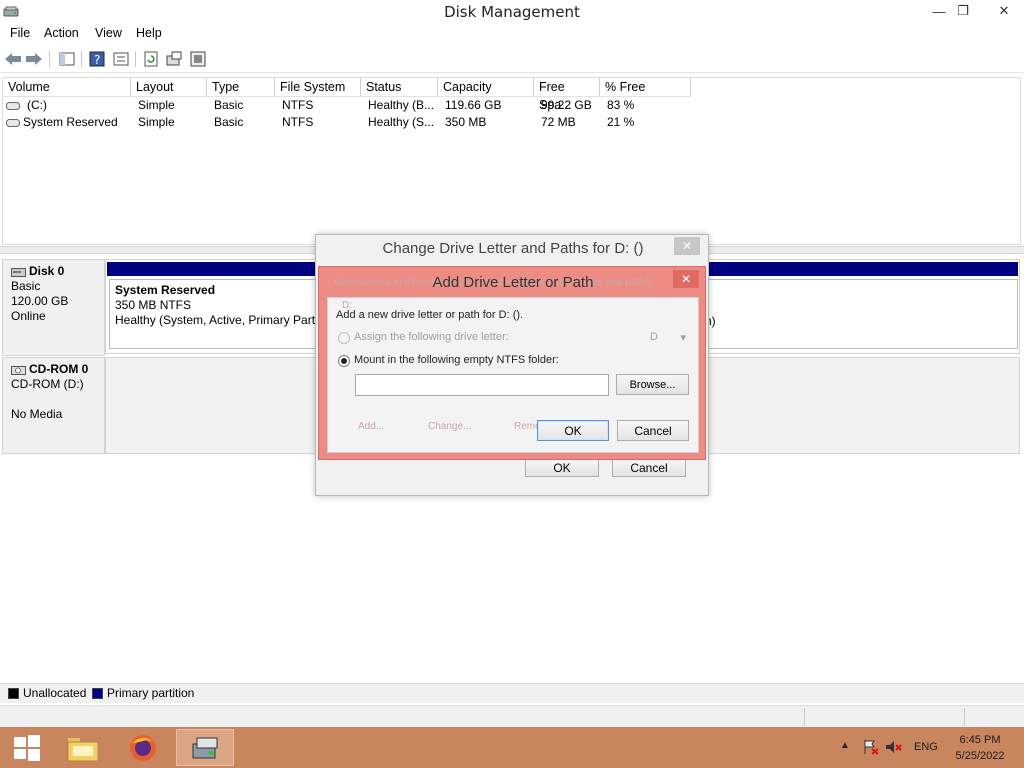 This screenshot has width=1024, height=768. What do you see at coordinates (27, 747) in the screenshot?
I see `start-button` at bounding box center [27, 747].